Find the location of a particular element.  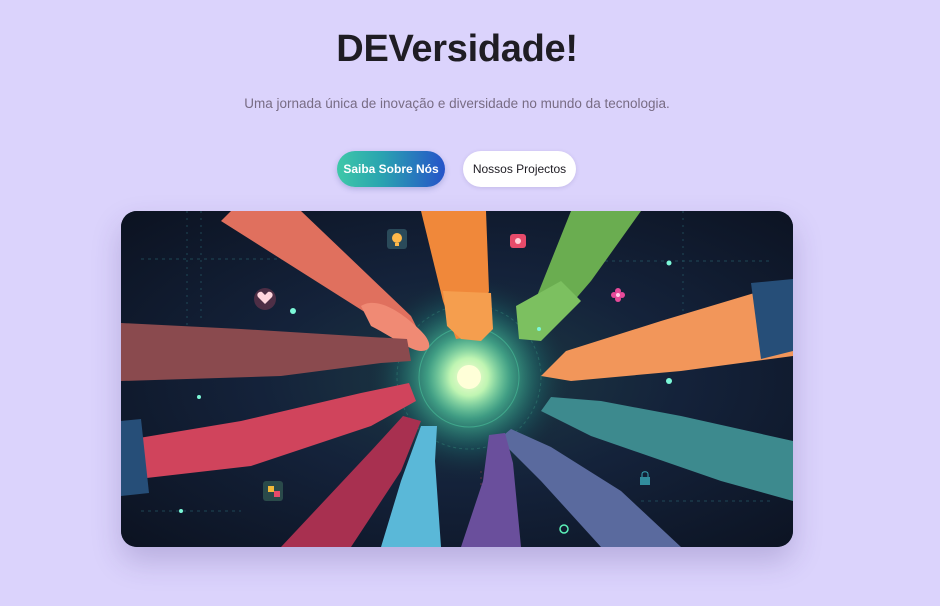

projects-button: Nossos Projectos is located at coordinates (519, 169).